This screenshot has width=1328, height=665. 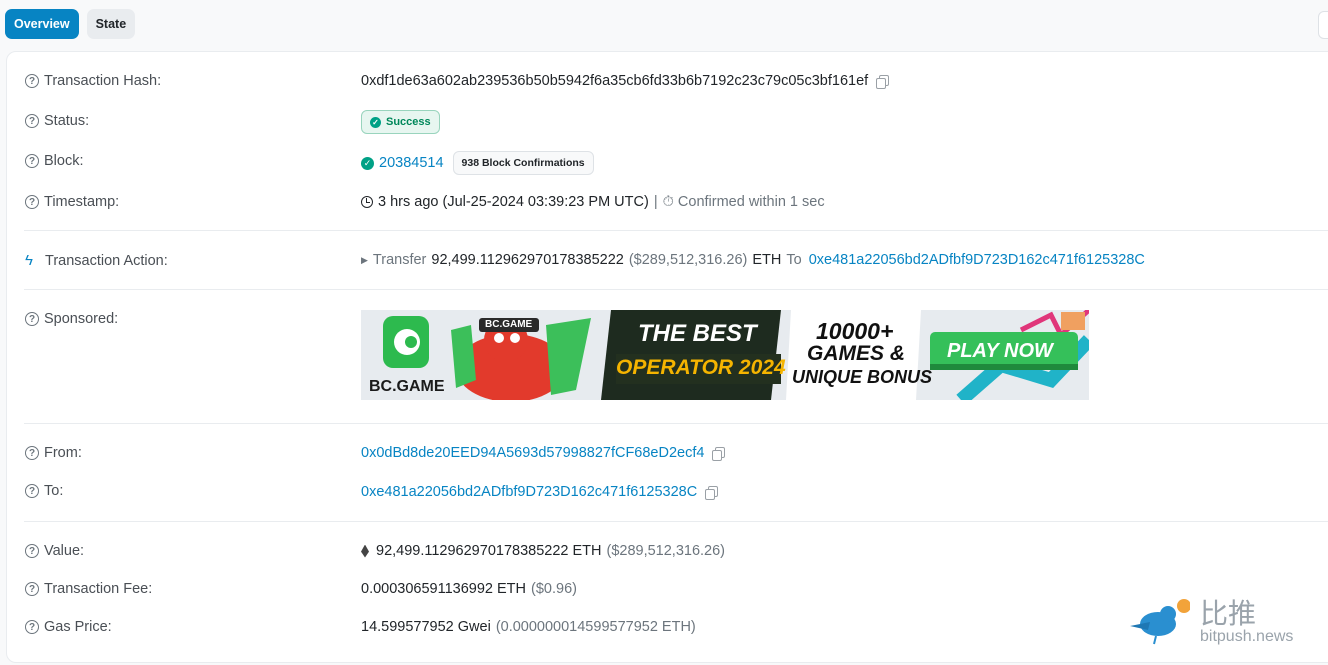 I want to click on block-label: ? Block:, so click(x=54, y=161).